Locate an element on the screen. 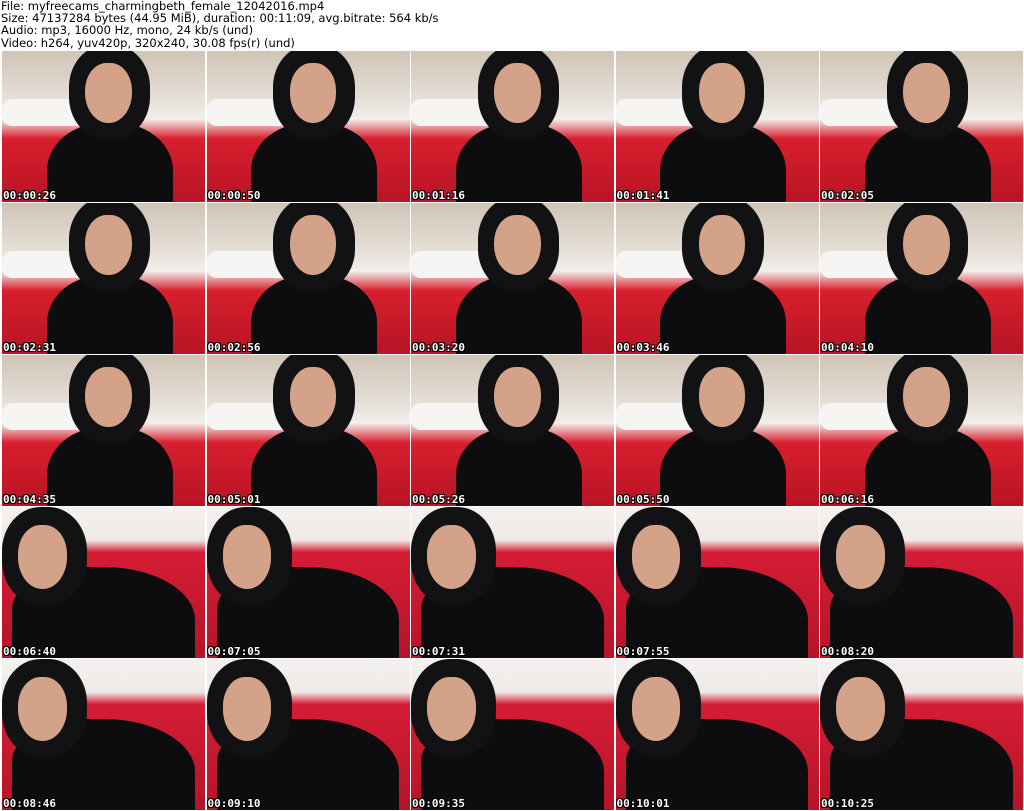 The image size is (1024, 811). thumbnail-timestamp: 00:07:05 is located at coordinates (234, 651).